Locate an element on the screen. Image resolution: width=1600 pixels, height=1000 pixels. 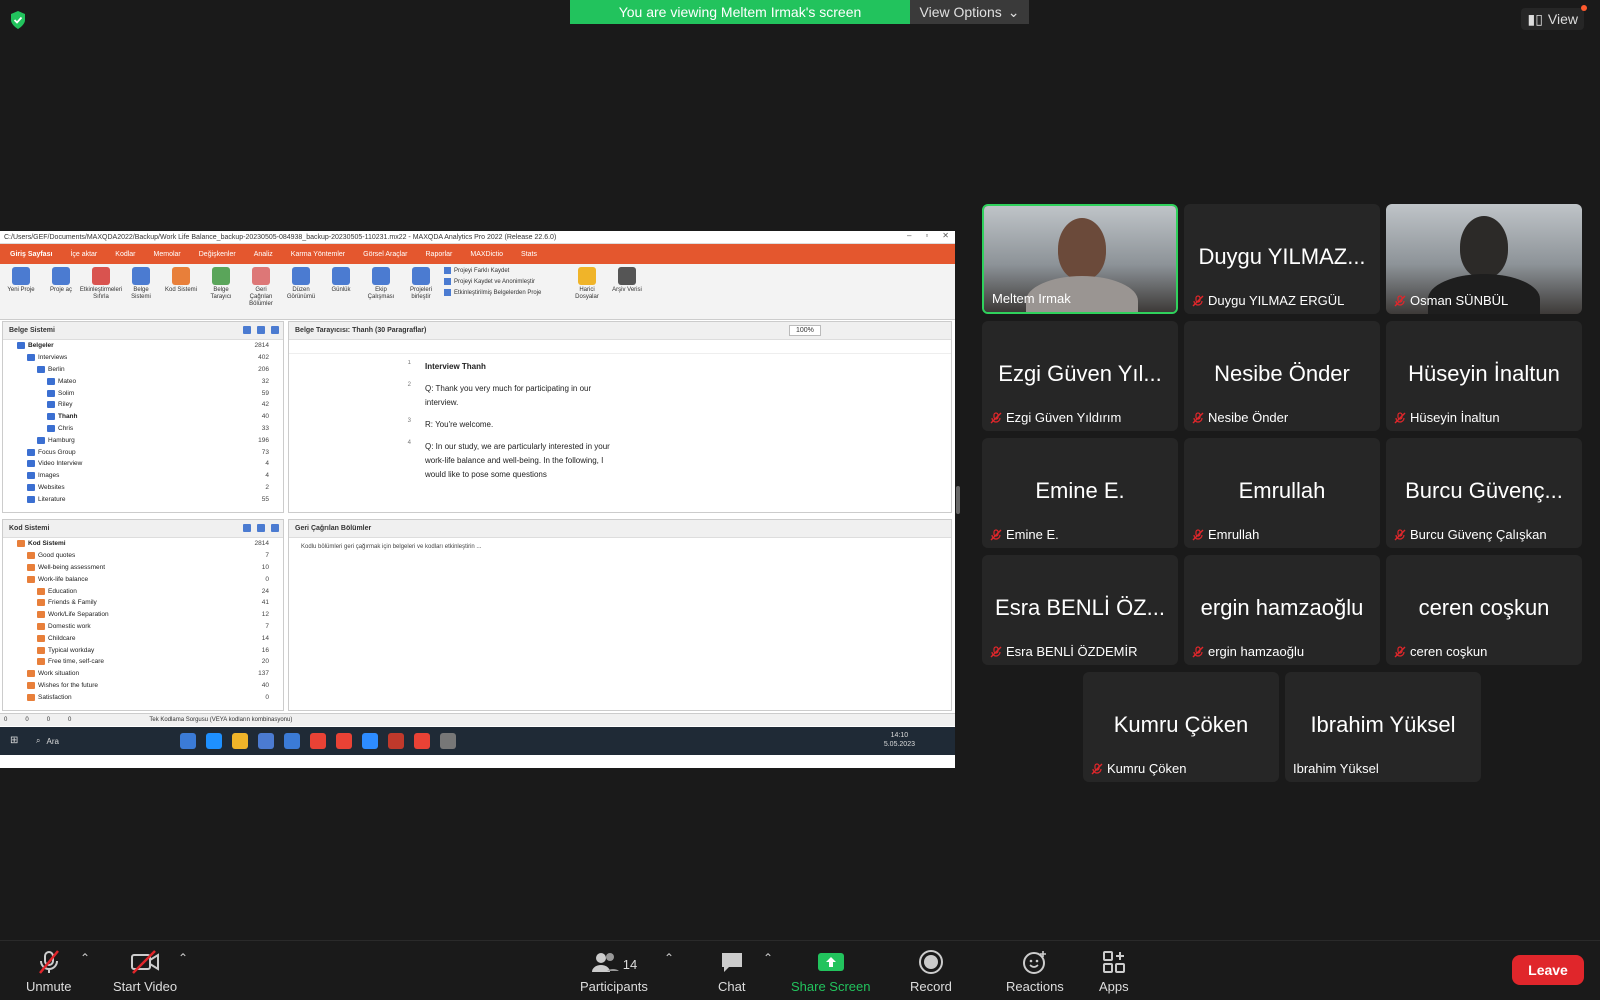
tree-row: Kod Sistemi 2814 is located at coordinates (143, 544).